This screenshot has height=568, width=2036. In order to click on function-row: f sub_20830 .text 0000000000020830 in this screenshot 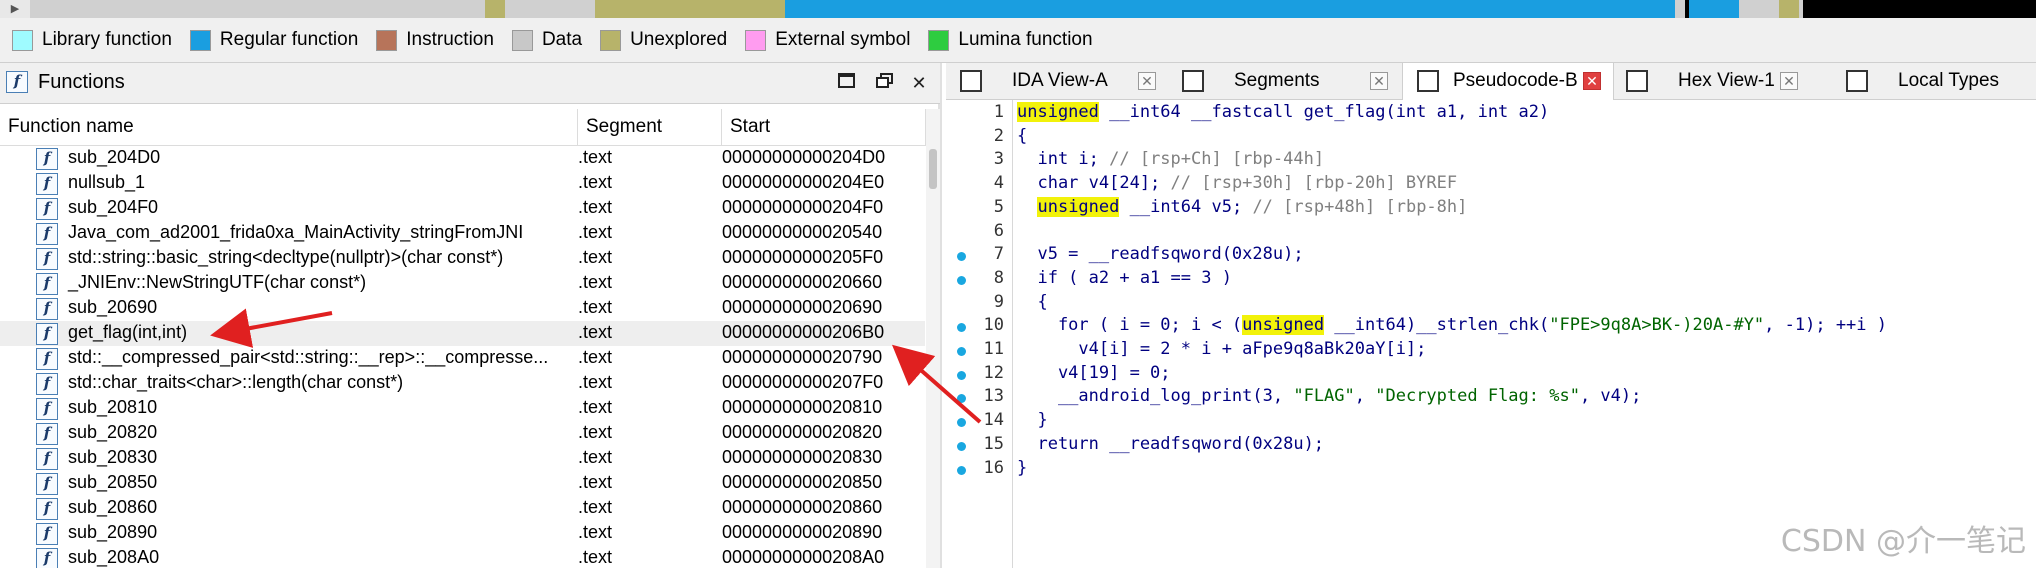, I will do `click(462, 458)`.